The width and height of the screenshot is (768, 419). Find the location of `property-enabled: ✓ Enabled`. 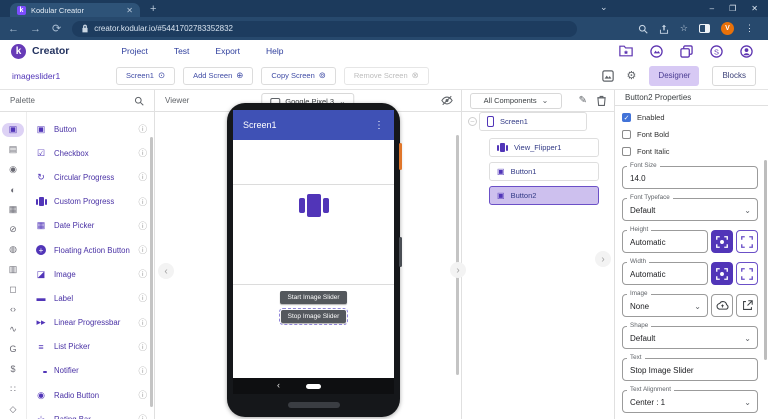

property-enabled: ✓ Enabled is located at coordinates (690, 117).